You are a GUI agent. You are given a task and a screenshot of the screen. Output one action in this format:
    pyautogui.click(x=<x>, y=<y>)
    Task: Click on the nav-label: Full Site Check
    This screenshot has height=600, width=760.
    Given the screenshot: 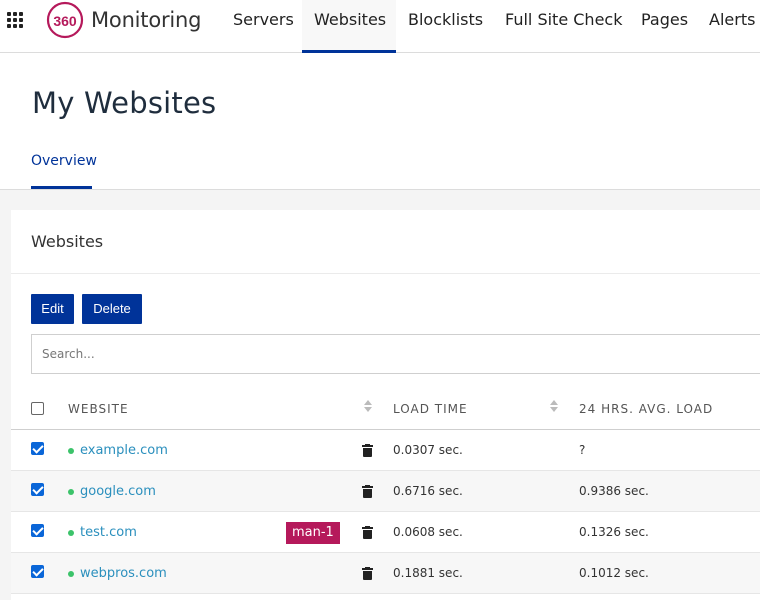 What is the action you would take?
    pyautogui.click(x=564, y=19)
    